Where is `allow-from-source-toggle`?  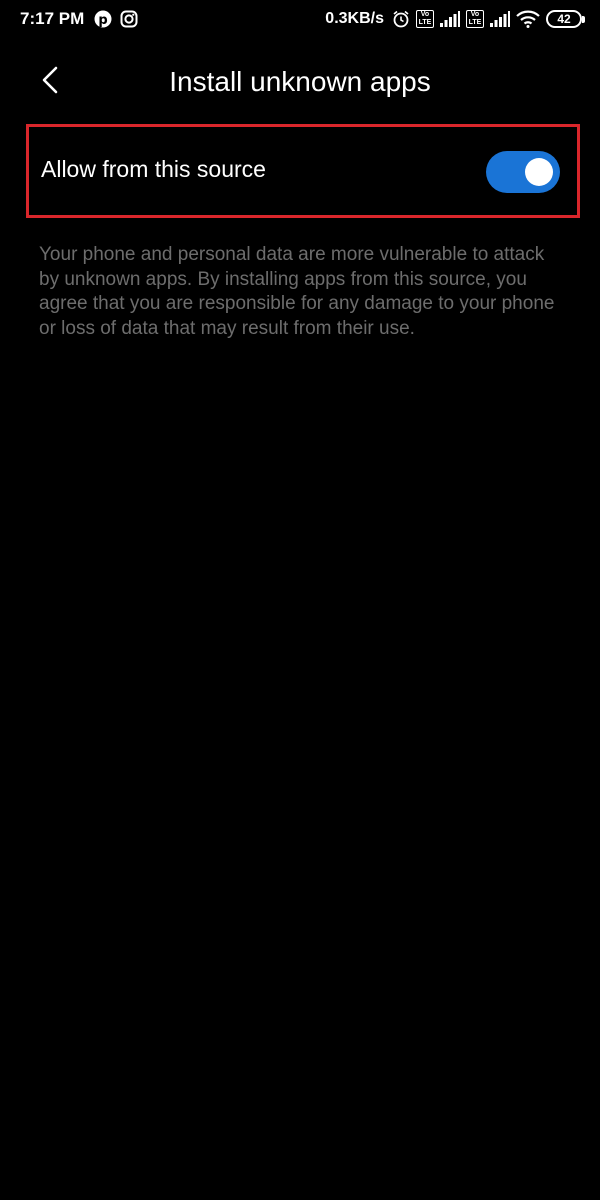 allow-from-source-toggle is located at coordinates (523, 172).